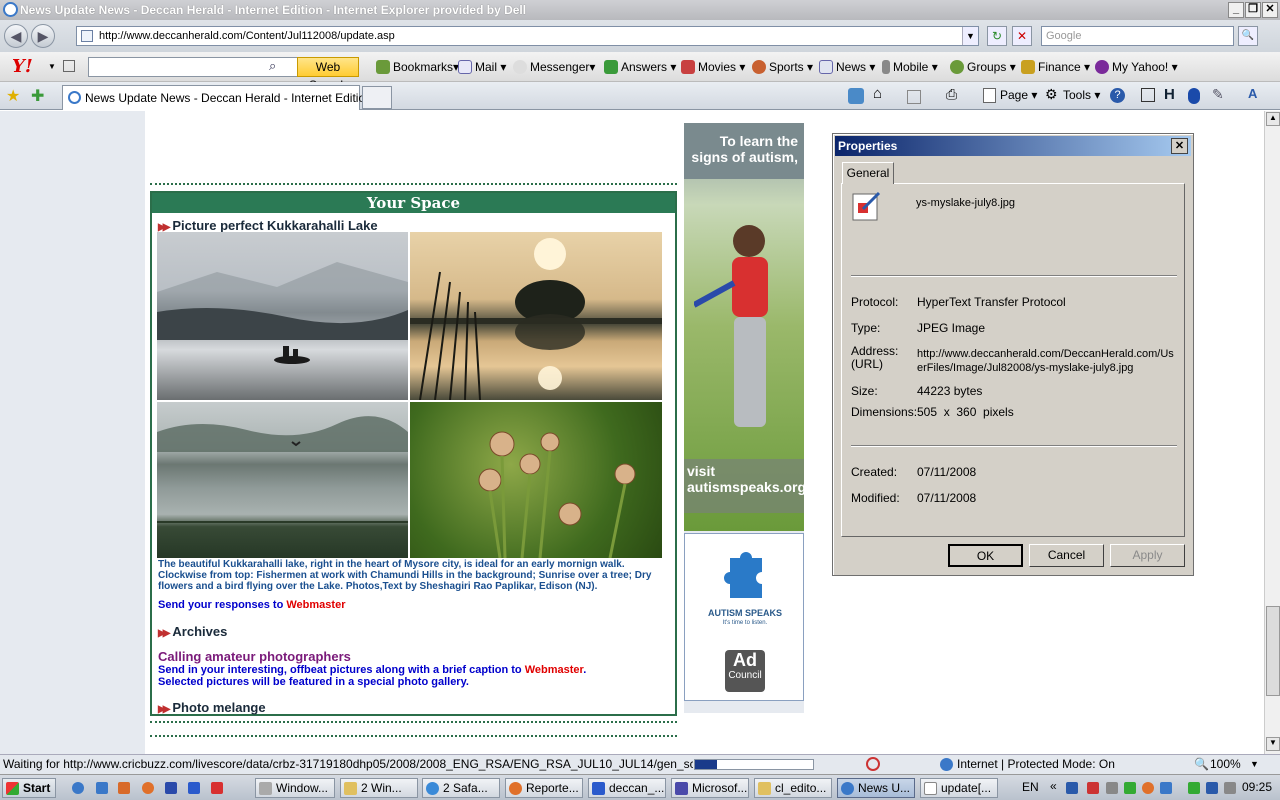 Image resolution: width=1280 pixels, height=800 pixels. What do you see at coordinates (1137, 36) in the screenshot?
I see `search-input: Google` at bounding box center [1137, 36].